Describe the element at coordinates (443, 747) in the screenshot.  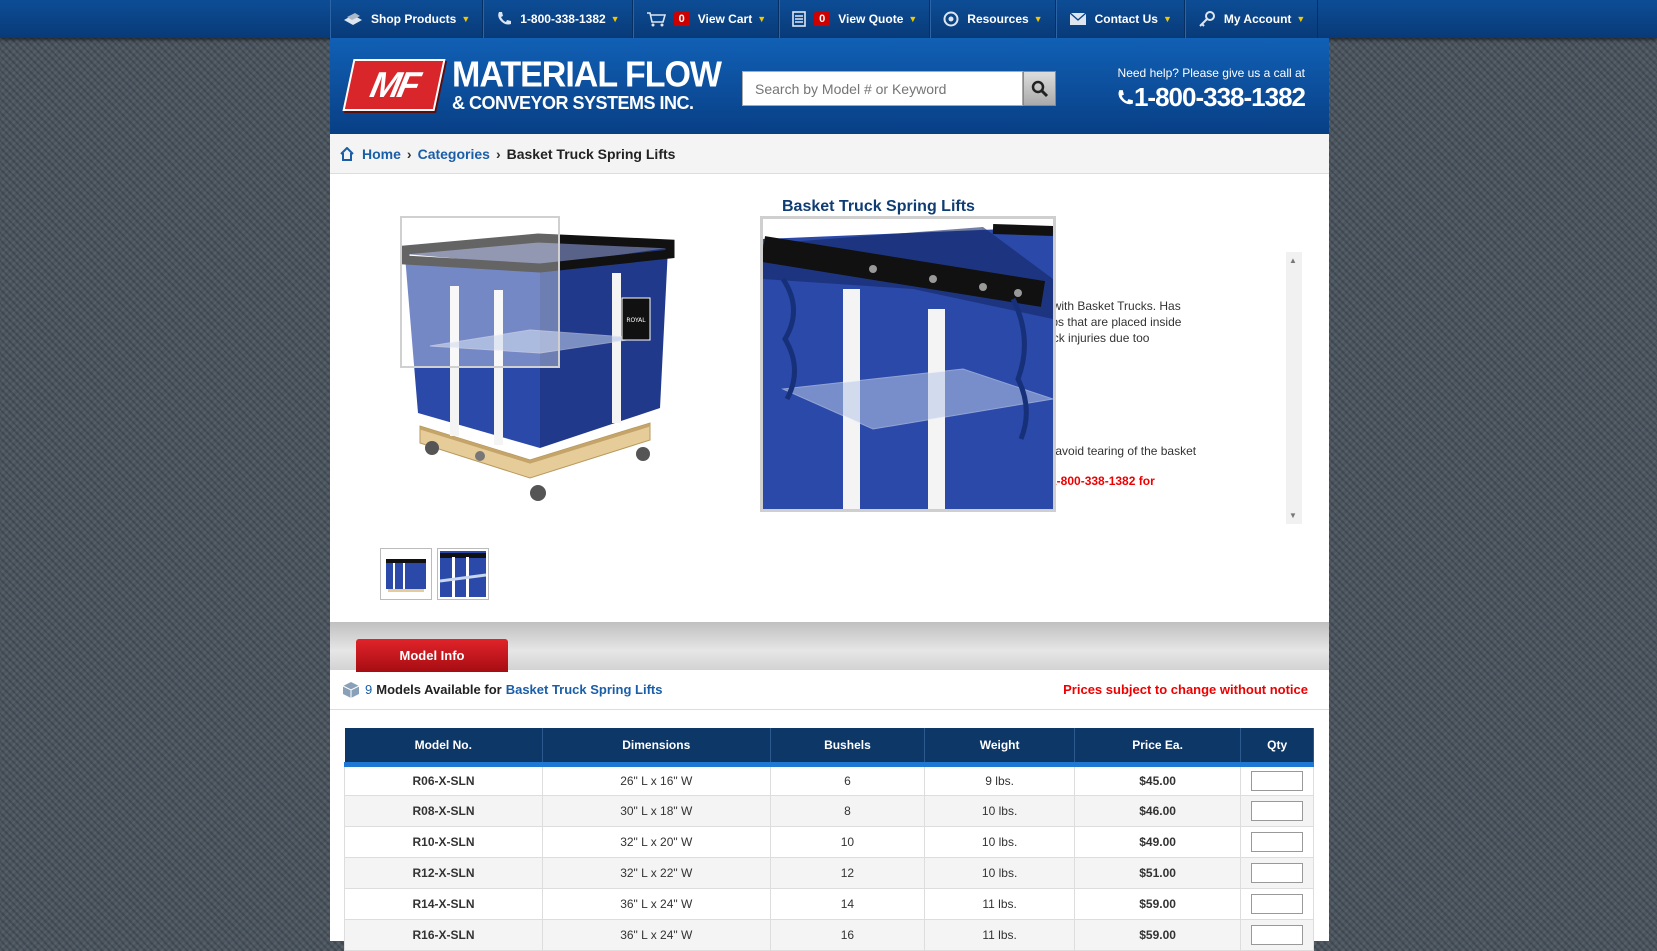
I see `col-model: Model No.` at that location.